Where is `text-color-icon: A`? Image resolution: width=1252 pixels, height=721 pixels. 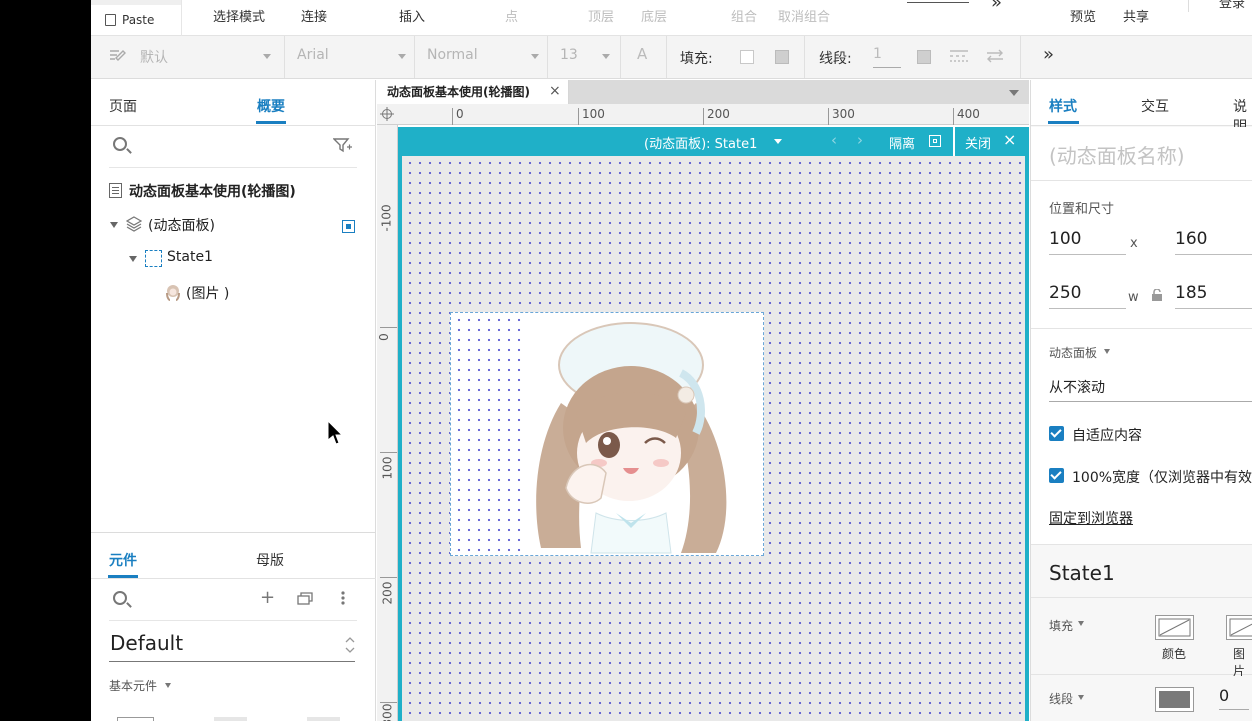 text-color-icon: A is located at coordinates (642, 54).